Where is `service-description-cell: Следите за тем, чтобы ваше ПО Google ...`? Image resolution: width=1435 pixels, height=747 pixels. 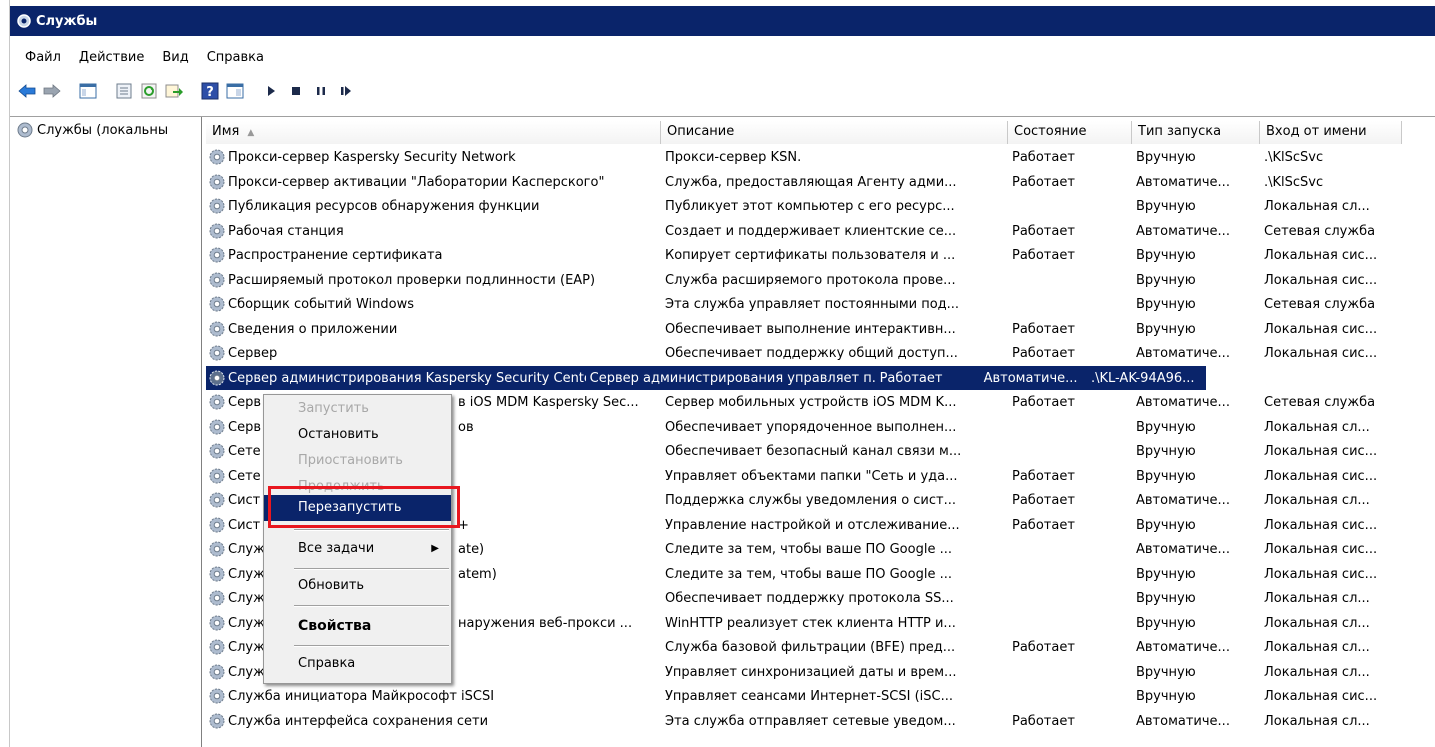
service-description-cell: Следите за тем, чтобы ваше ПО Google ... is located at coordinates (808, 574).